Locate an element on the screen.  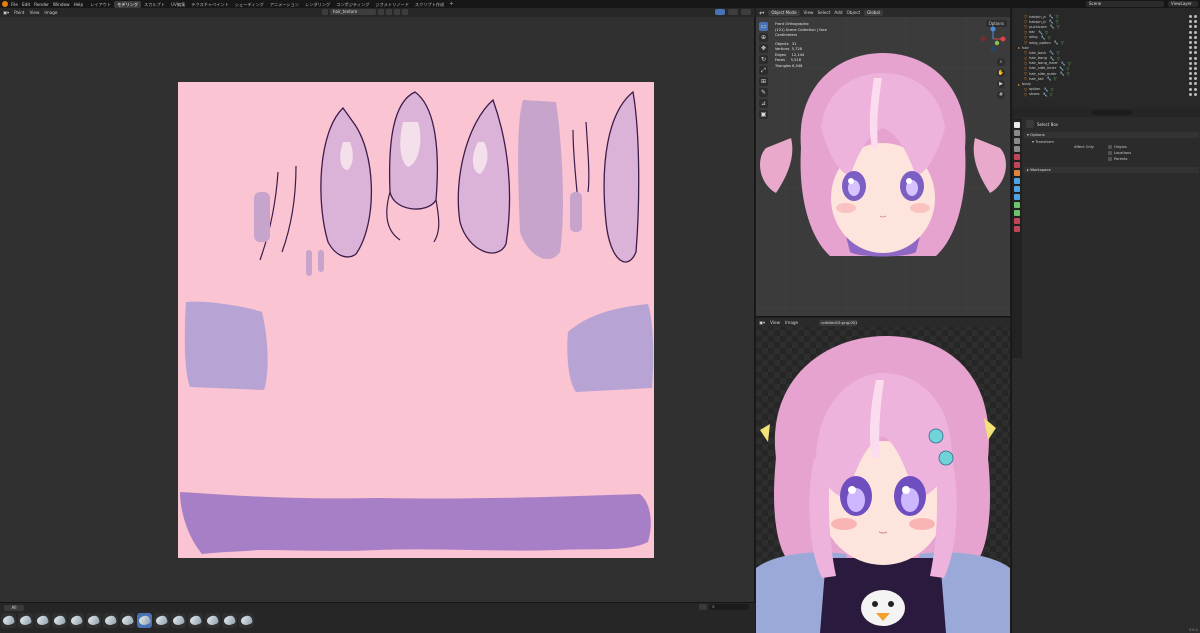
workspace-tab-uv: UV編集 is located at coordinates (178, 4).